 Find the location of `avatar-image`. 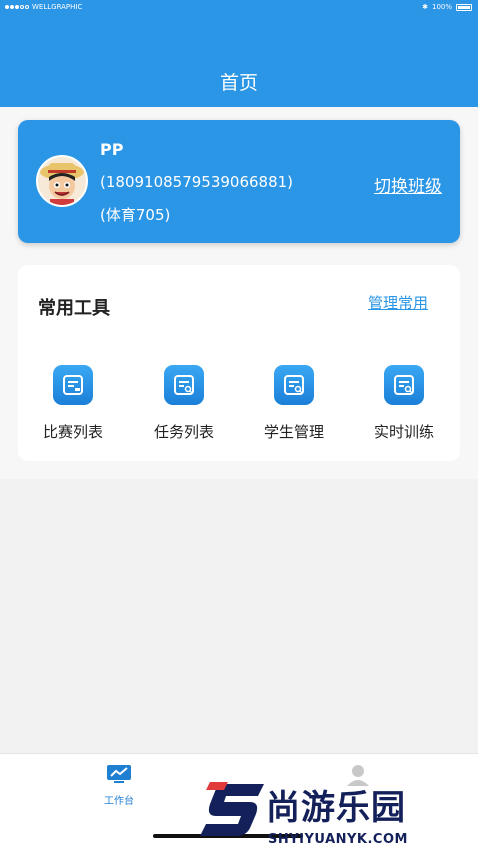

avatar-image is located at coordinates (62, 181).